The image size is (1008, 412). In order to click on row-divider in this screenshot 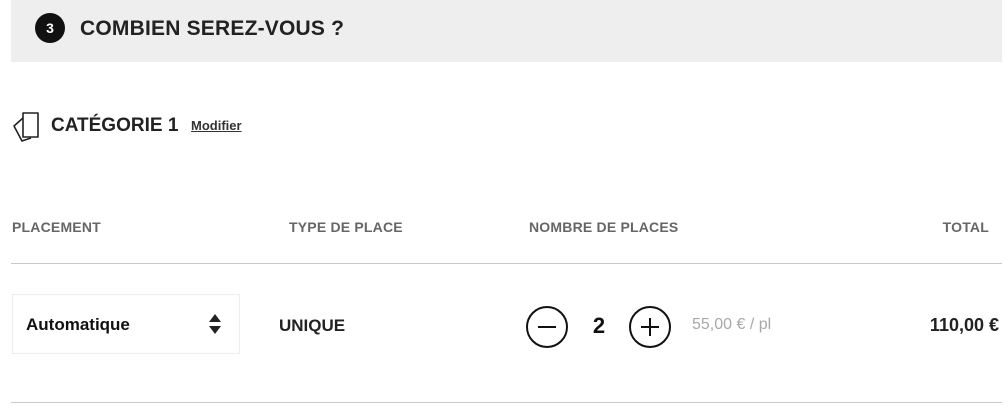, I will do `click(506, 402)`.